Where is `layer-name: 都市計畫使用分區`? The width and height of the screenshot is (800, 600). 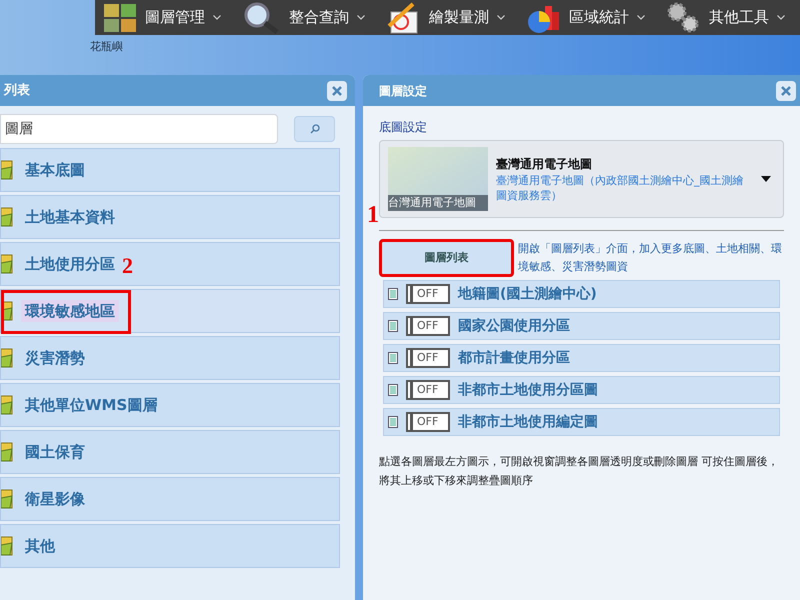 layer-name: 都市計畫使用分區 is located at coordinates (514, 358).